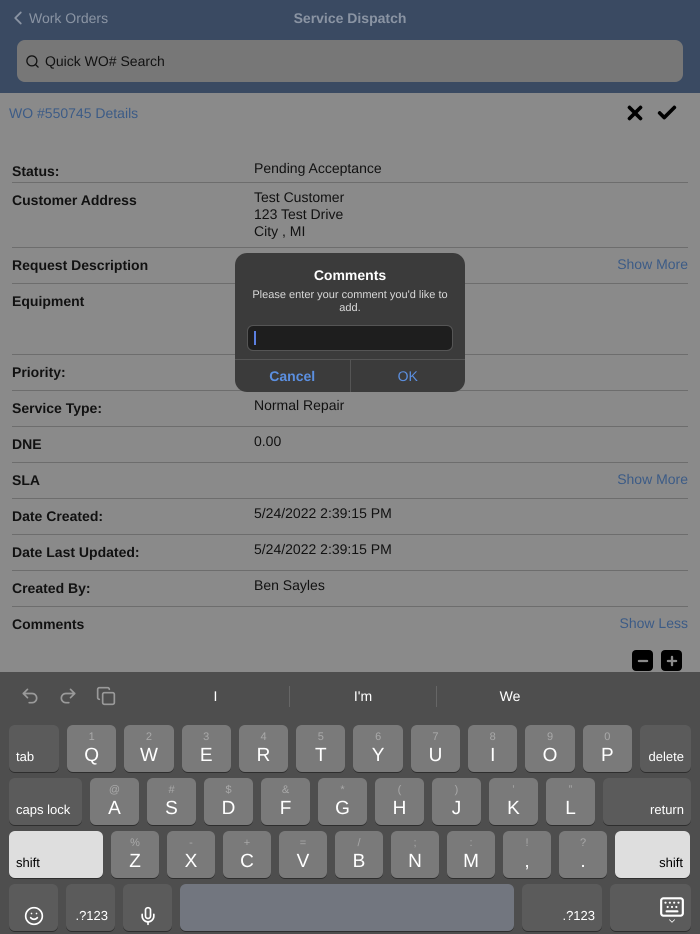  Describe the element at coordinates (58, 516) in the screenshot. I see `field-label: Date Created:` at that location.